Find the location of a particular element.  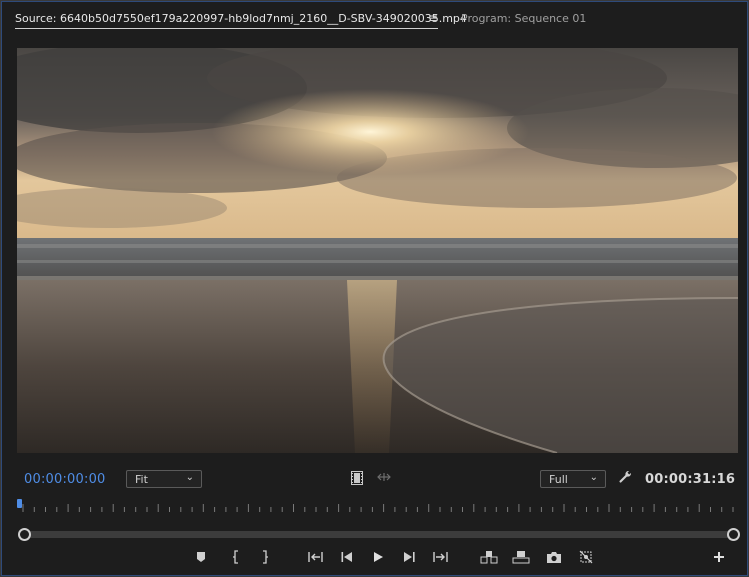

hamburger-menu-icon: ≡ is located at coordinates (433, 18).